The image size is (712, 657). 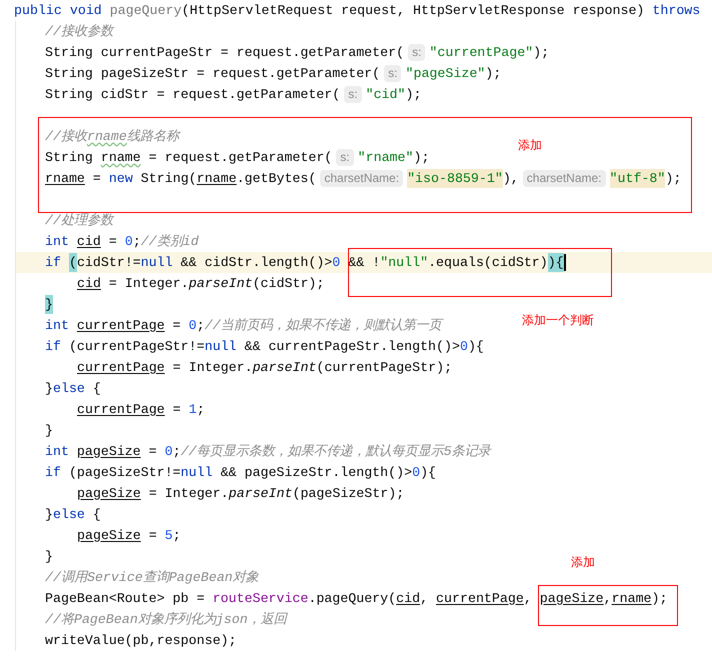 What do you see at coordinates (510, 179) in the screenshot?
I see `code-text: ),` at bounding box center [510, 179].